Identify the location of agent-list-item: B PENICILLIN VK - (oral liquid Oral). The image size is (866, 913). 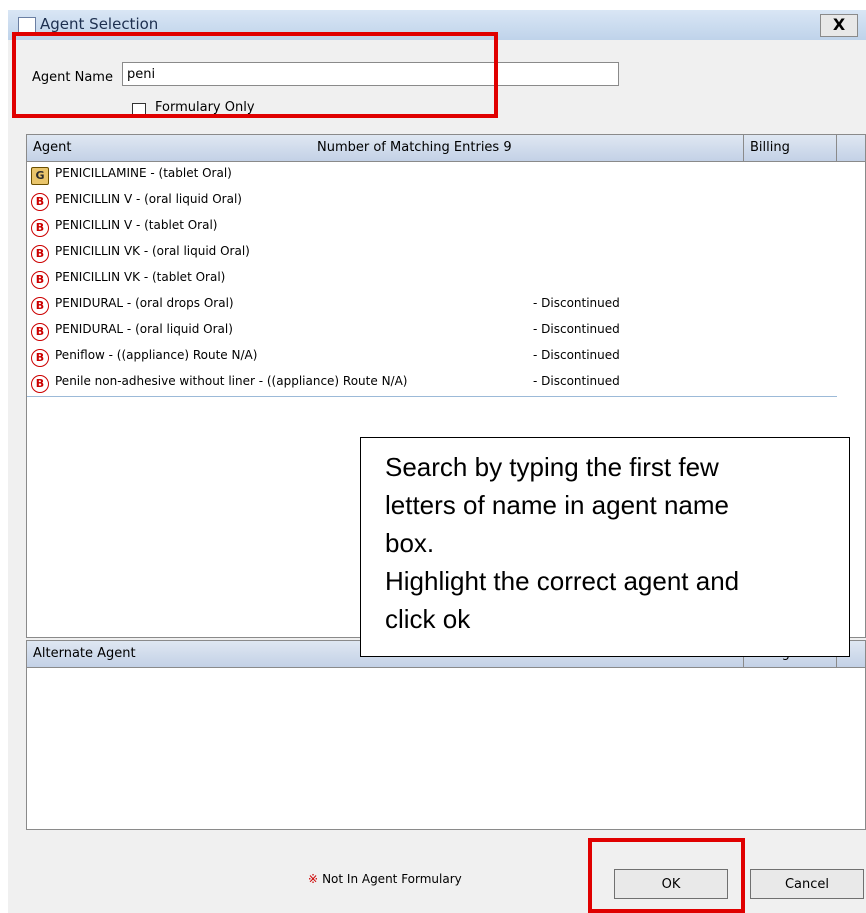
(432, 253).